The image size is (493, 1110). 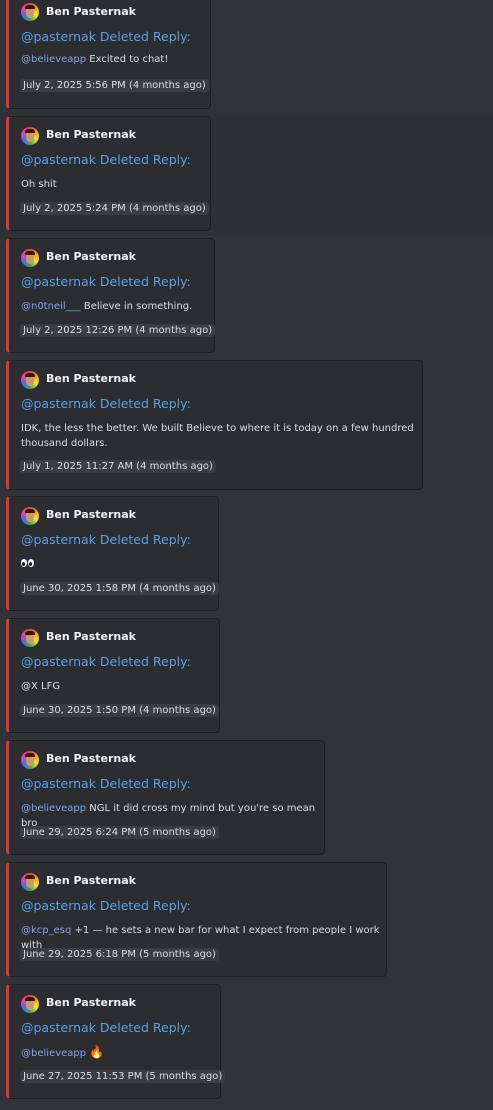 I want to click on message-body: @believeapp 🔥, so click(x=62, y=1053).